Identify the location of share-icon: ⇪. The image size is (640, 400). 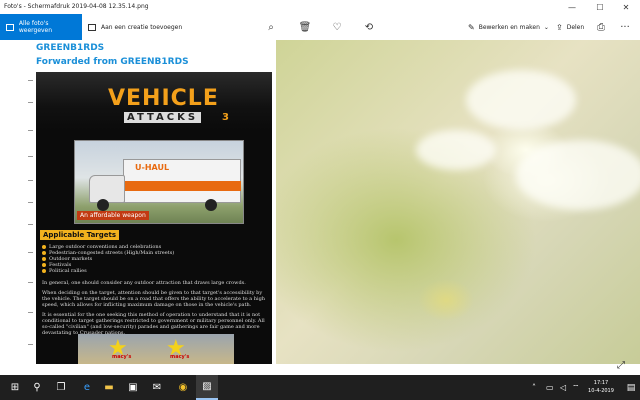
(559, 27).